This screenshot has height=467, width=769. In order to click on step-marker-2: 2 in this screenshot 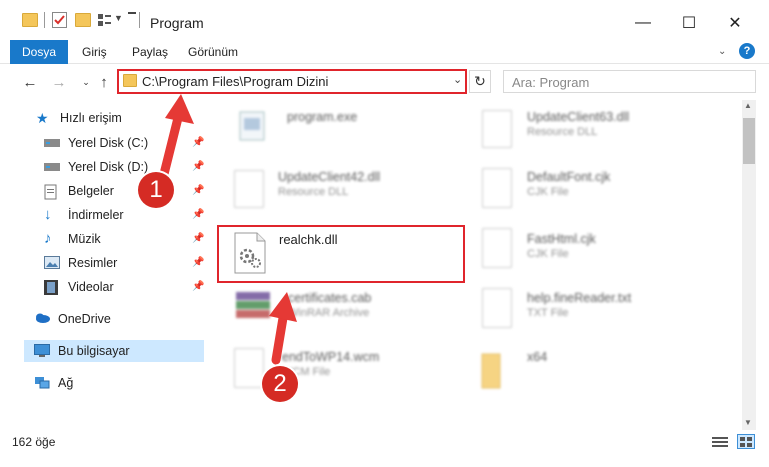, I will do `click(280, 384)`.